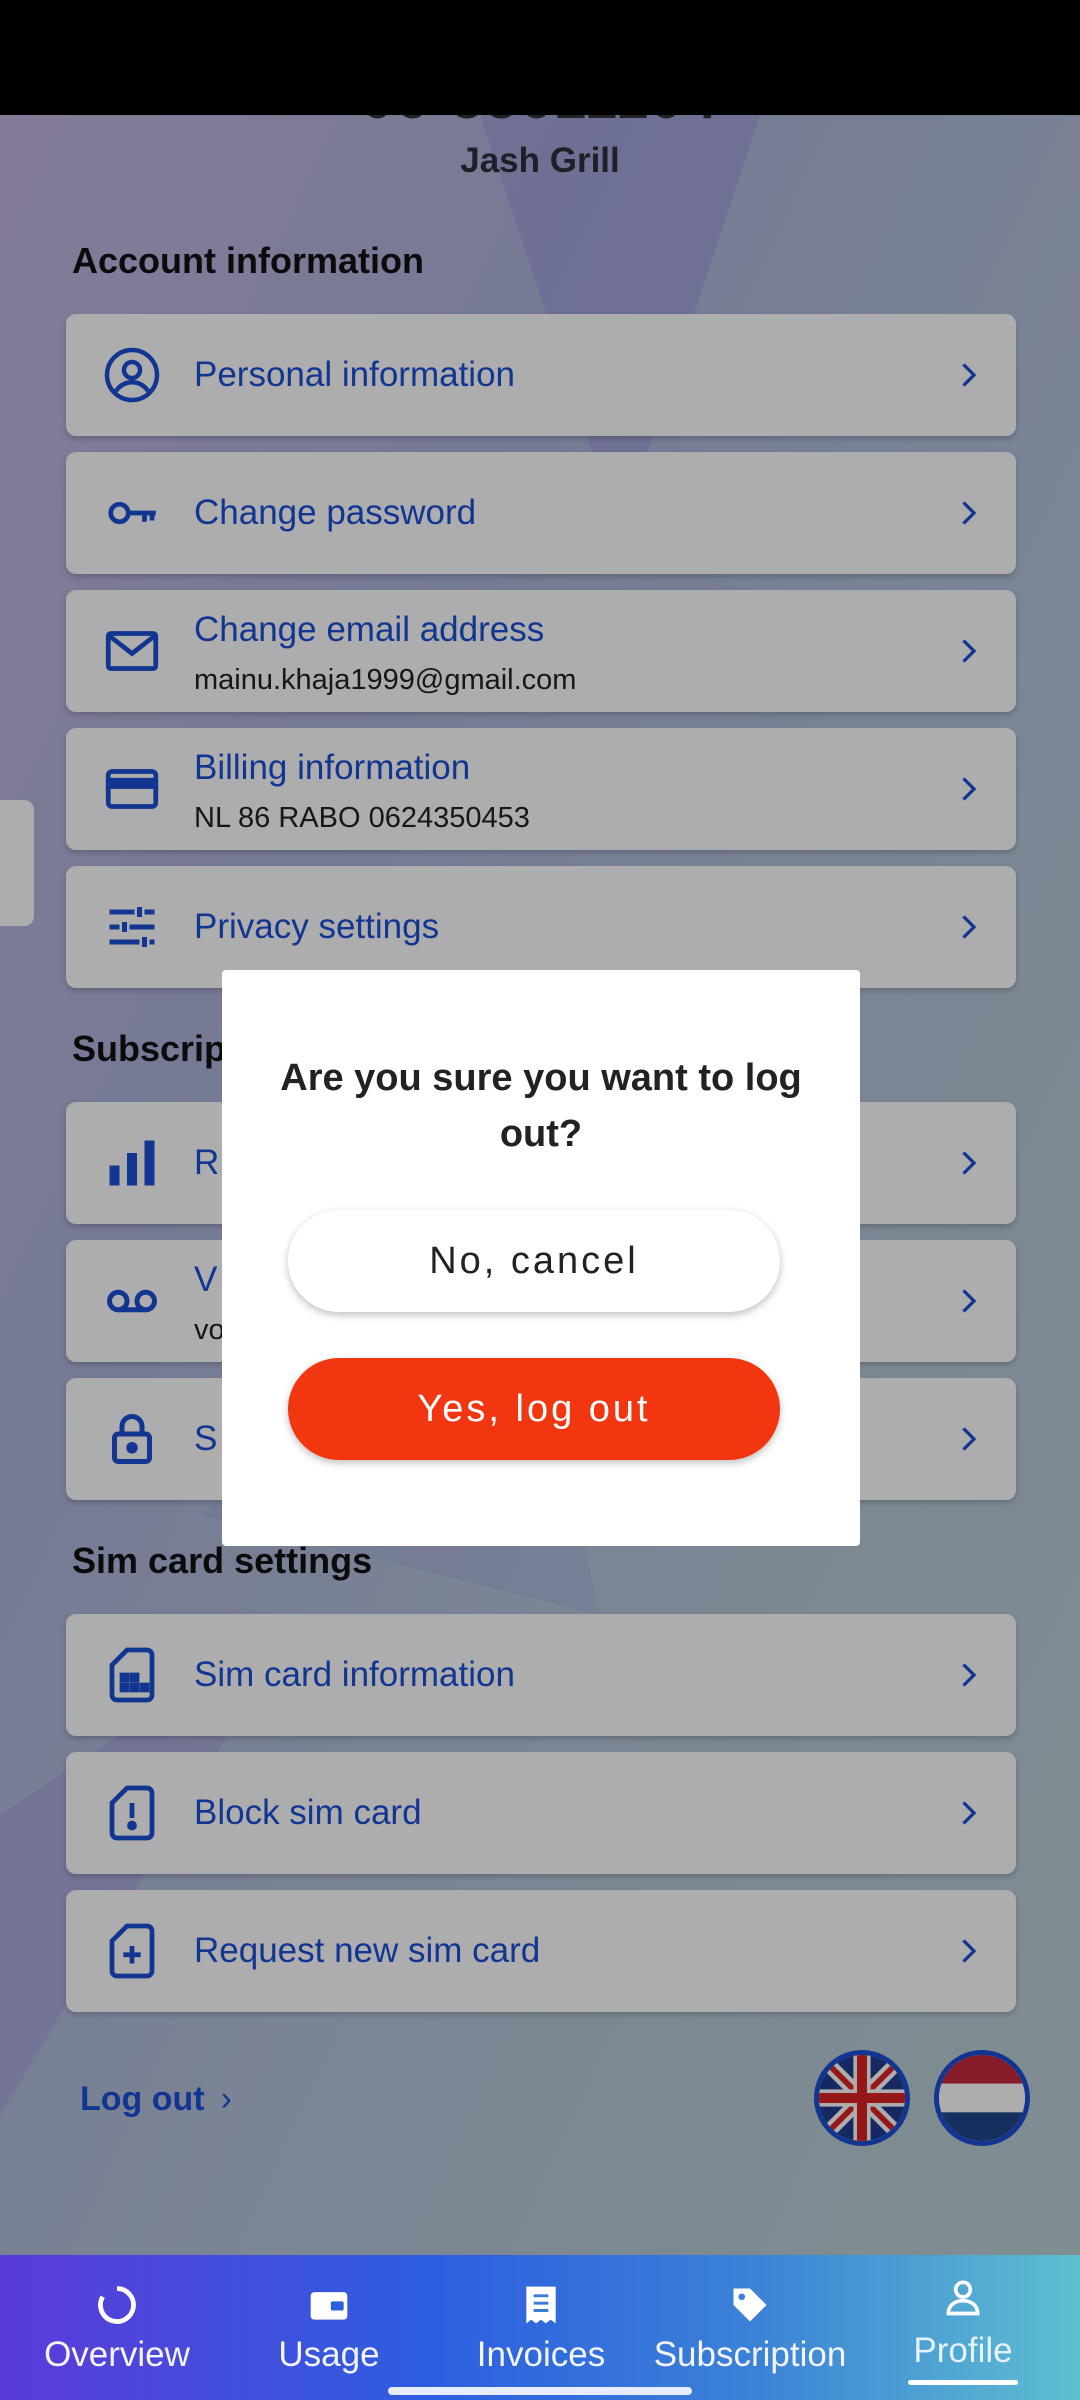 The width and height of the screenshot is (1080, 2400). What do you see at coordinates (329, 2306) in the screenshot?
I see `wallet-icon` at bounding box center [329, 2306].